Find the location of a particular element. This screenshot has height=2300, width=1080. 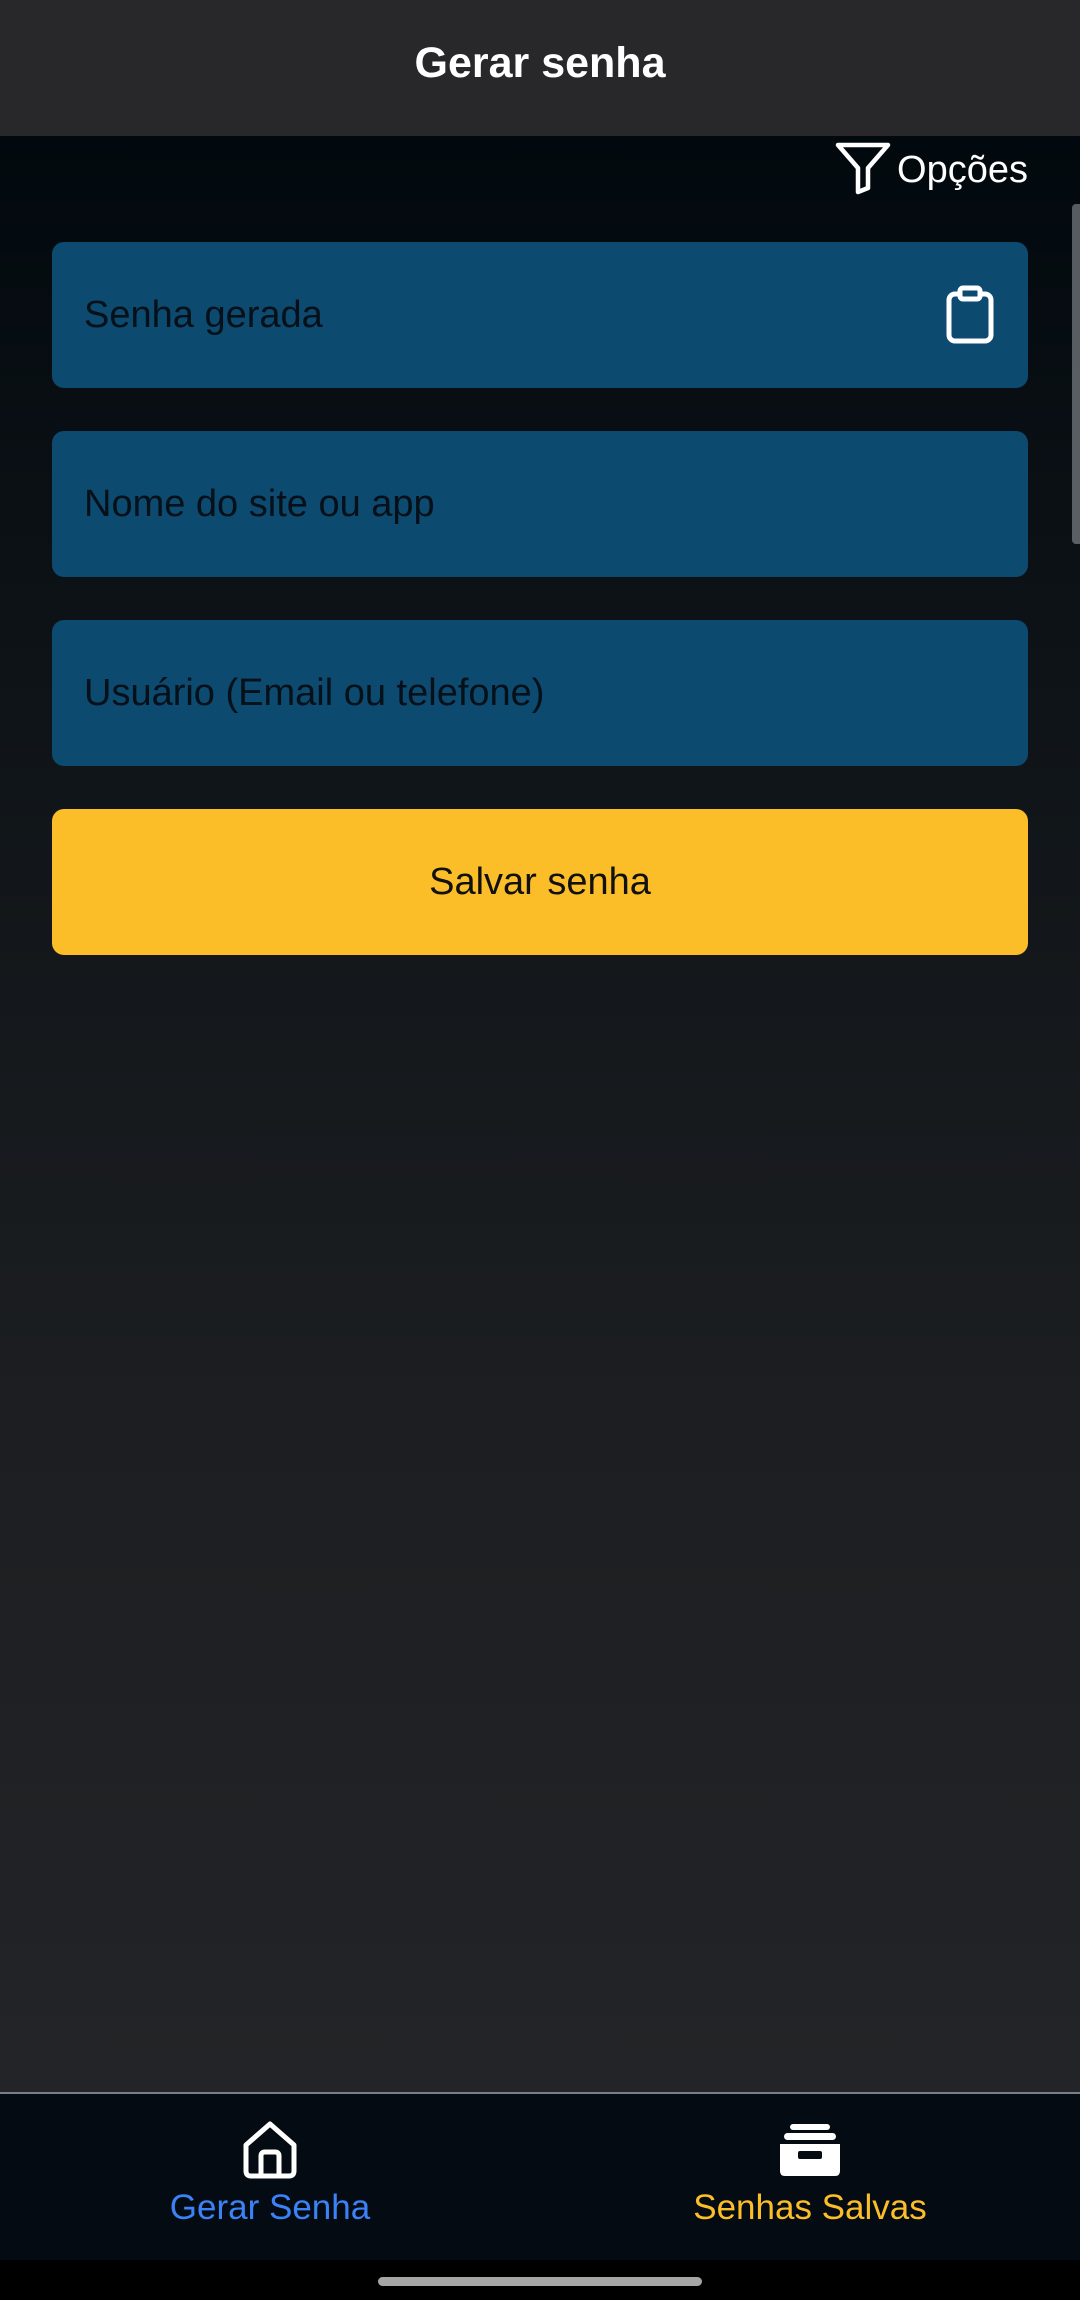

home-icon is located at coordinates (270, 2150).